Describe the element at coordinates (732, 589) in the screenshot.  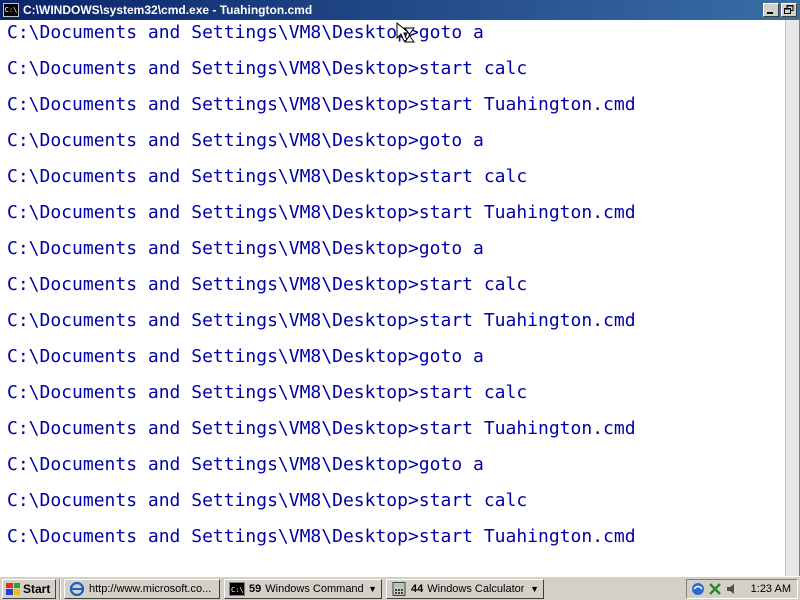
I see `volume-icon` at that location.